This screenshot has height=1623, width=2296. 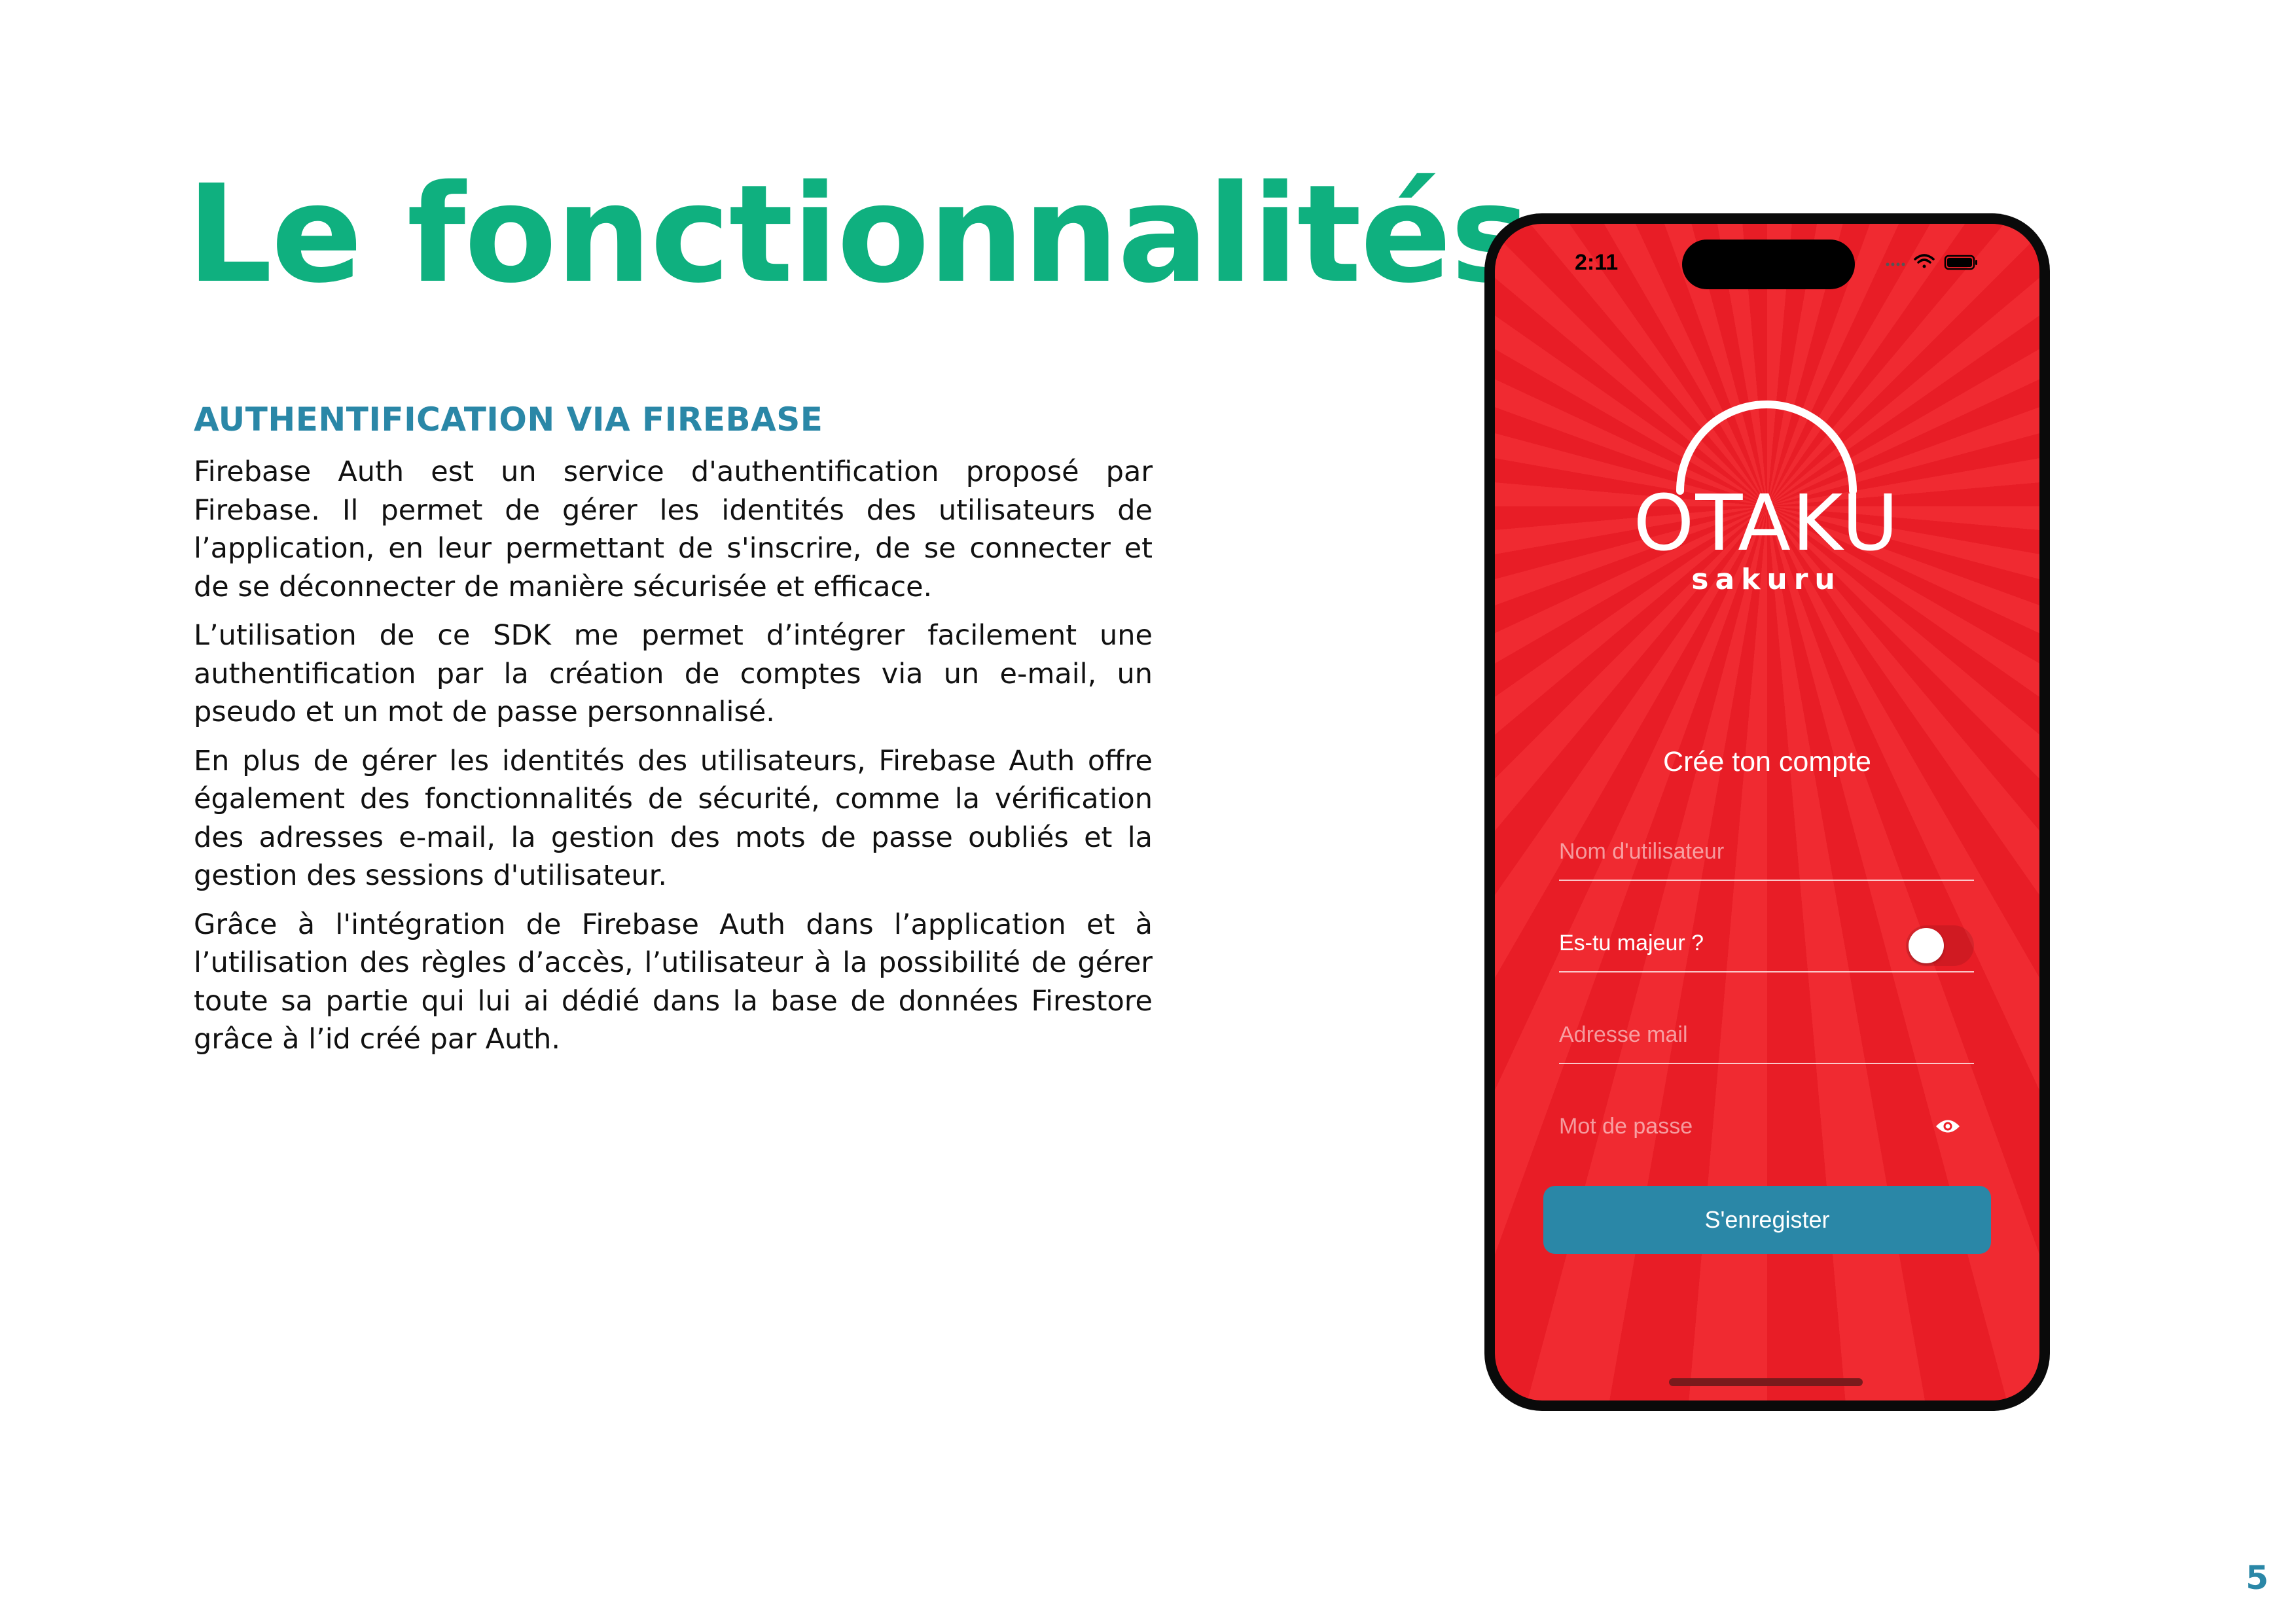 What do you see at coordinates (1948, 1126) in the screenshot?
I see `eye-icon` at bounding box center [1948, 1126].